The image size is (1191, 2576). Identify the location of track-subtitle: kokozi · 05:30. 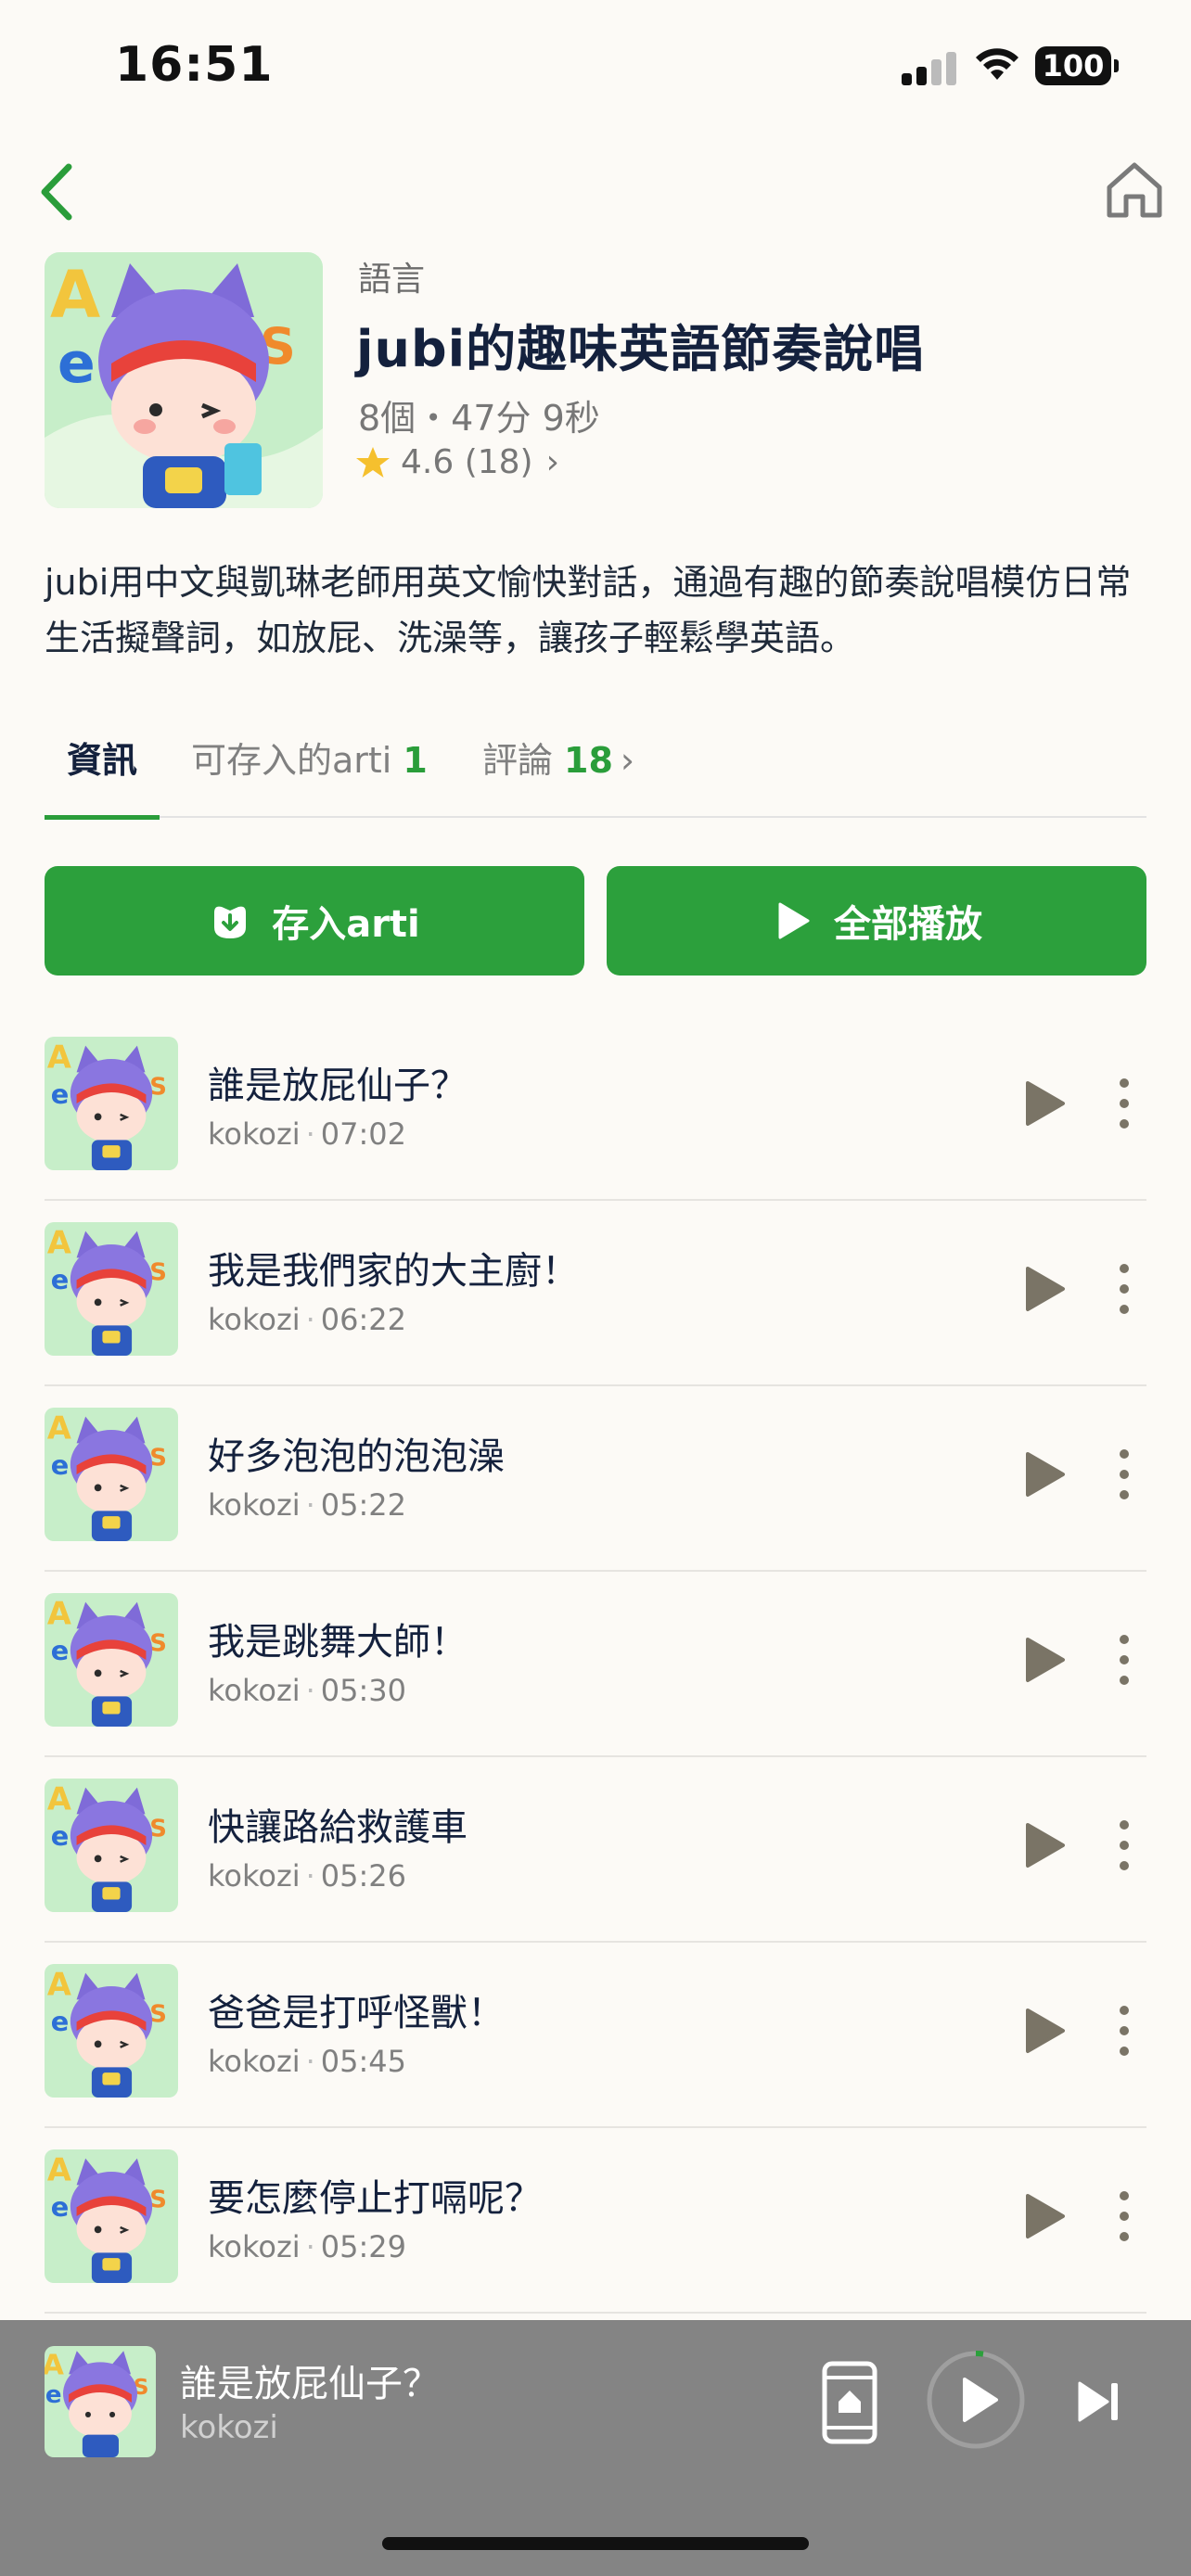
(307, 1691).